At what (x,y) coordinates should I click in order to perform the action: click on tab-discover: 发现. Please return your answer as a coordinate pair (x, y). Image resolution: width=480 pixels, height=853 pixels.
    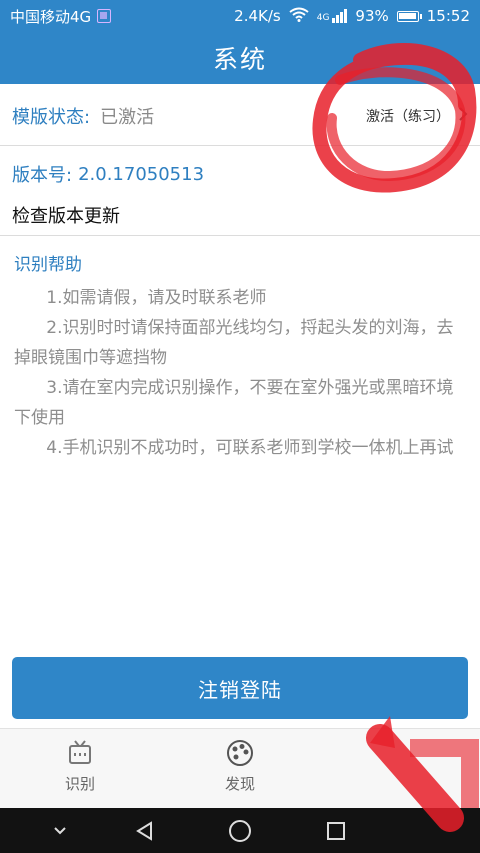
    Looking at the image, I should click on (240, 766).